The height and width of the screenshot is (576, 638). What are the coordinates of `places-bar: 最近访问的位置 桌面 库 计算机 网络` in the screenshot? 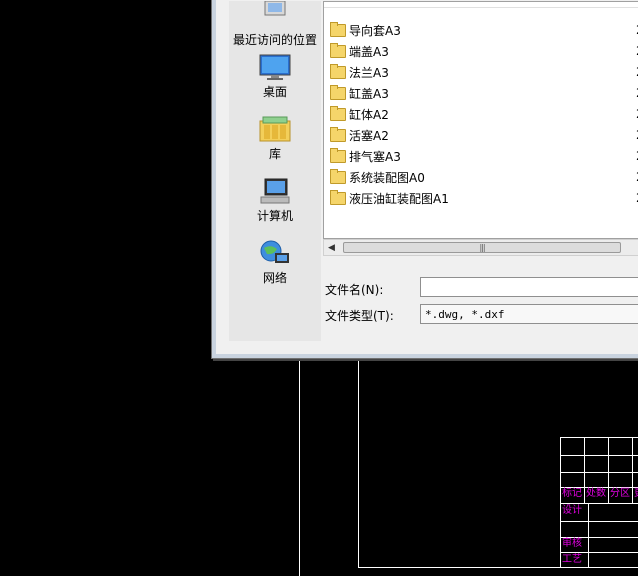 It's located at (275, 170).